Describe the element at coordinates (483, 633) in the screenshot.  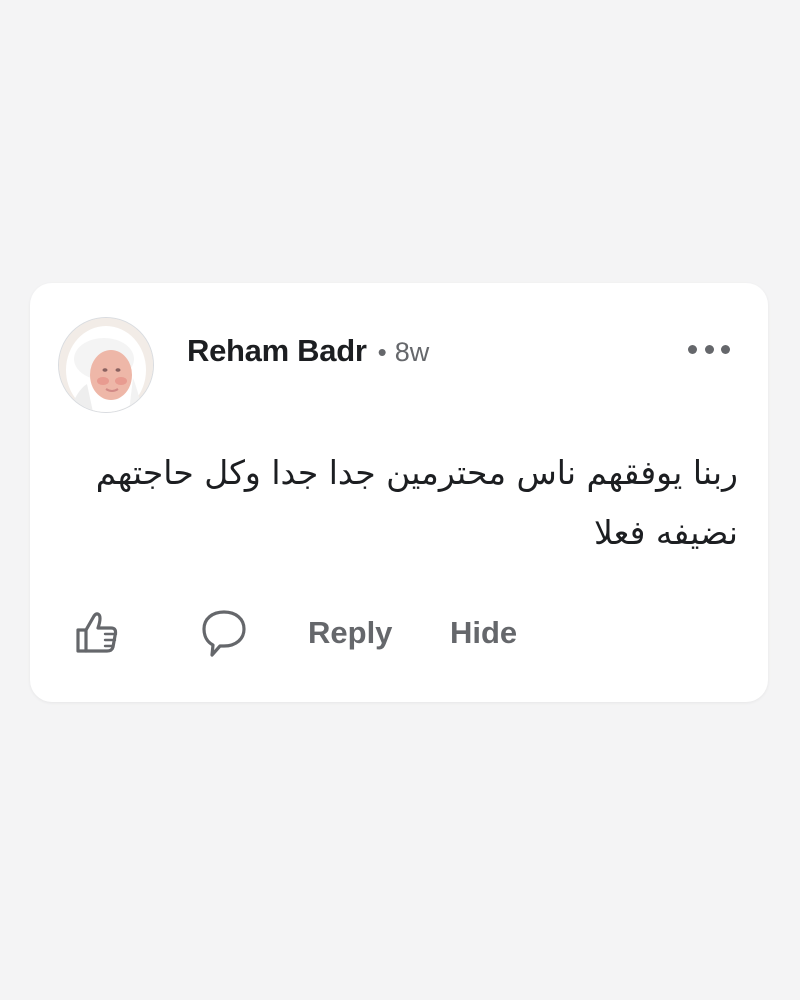
I see `hide-button: Hide` at that location.